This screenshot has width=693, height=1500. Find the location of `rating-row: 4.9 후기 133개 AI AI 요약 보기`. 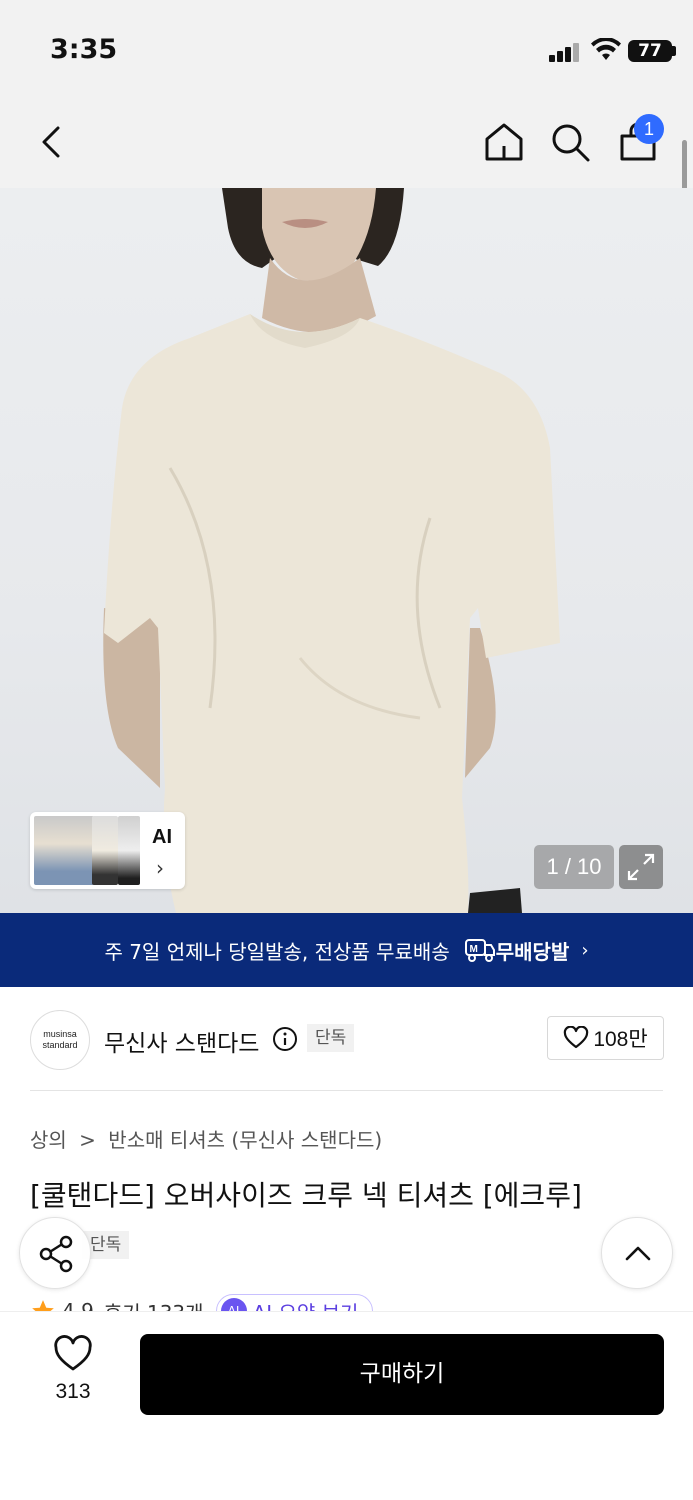

rating-row: 4.9 후기 133개 AI AI 요약 보기 is located at coordinates (220, 1301).